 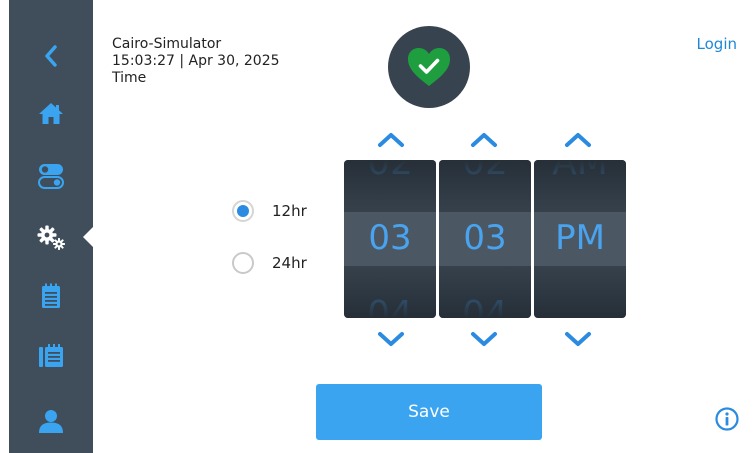 I want to click on radio-12hr, so click(x=243, y=211).